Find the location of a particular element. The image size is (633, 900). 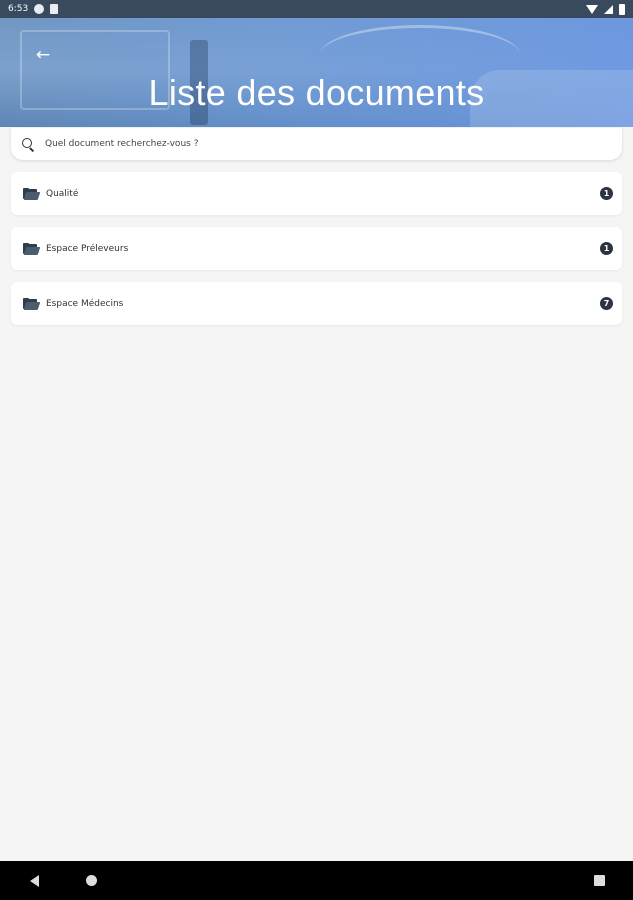

page-title: Liste des documents is located at coordinates (316, 92).